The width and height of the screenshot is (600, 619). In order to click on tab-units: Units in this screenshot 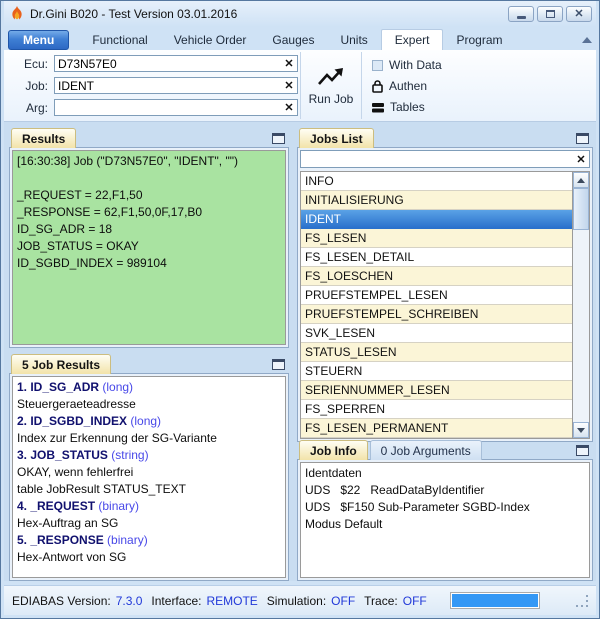, I will do `click(353, 39)`.